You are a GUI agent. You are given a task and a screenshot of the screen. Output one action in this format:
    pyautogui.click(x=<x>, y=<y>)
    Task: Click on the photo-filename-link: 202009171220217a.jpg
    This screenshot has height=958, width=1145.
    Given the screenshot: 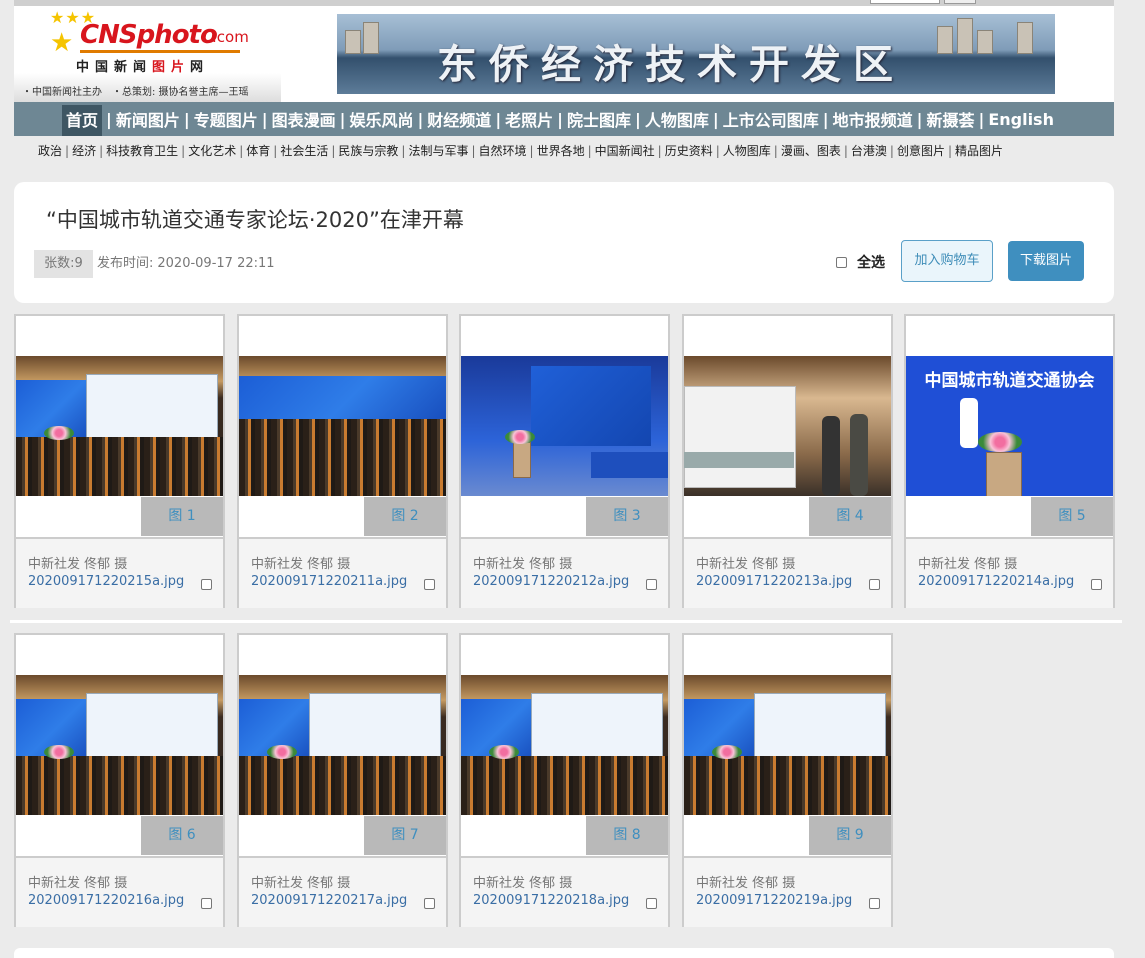 What is the action you would take?
    pyautogui.click(x=329, y=900)
    